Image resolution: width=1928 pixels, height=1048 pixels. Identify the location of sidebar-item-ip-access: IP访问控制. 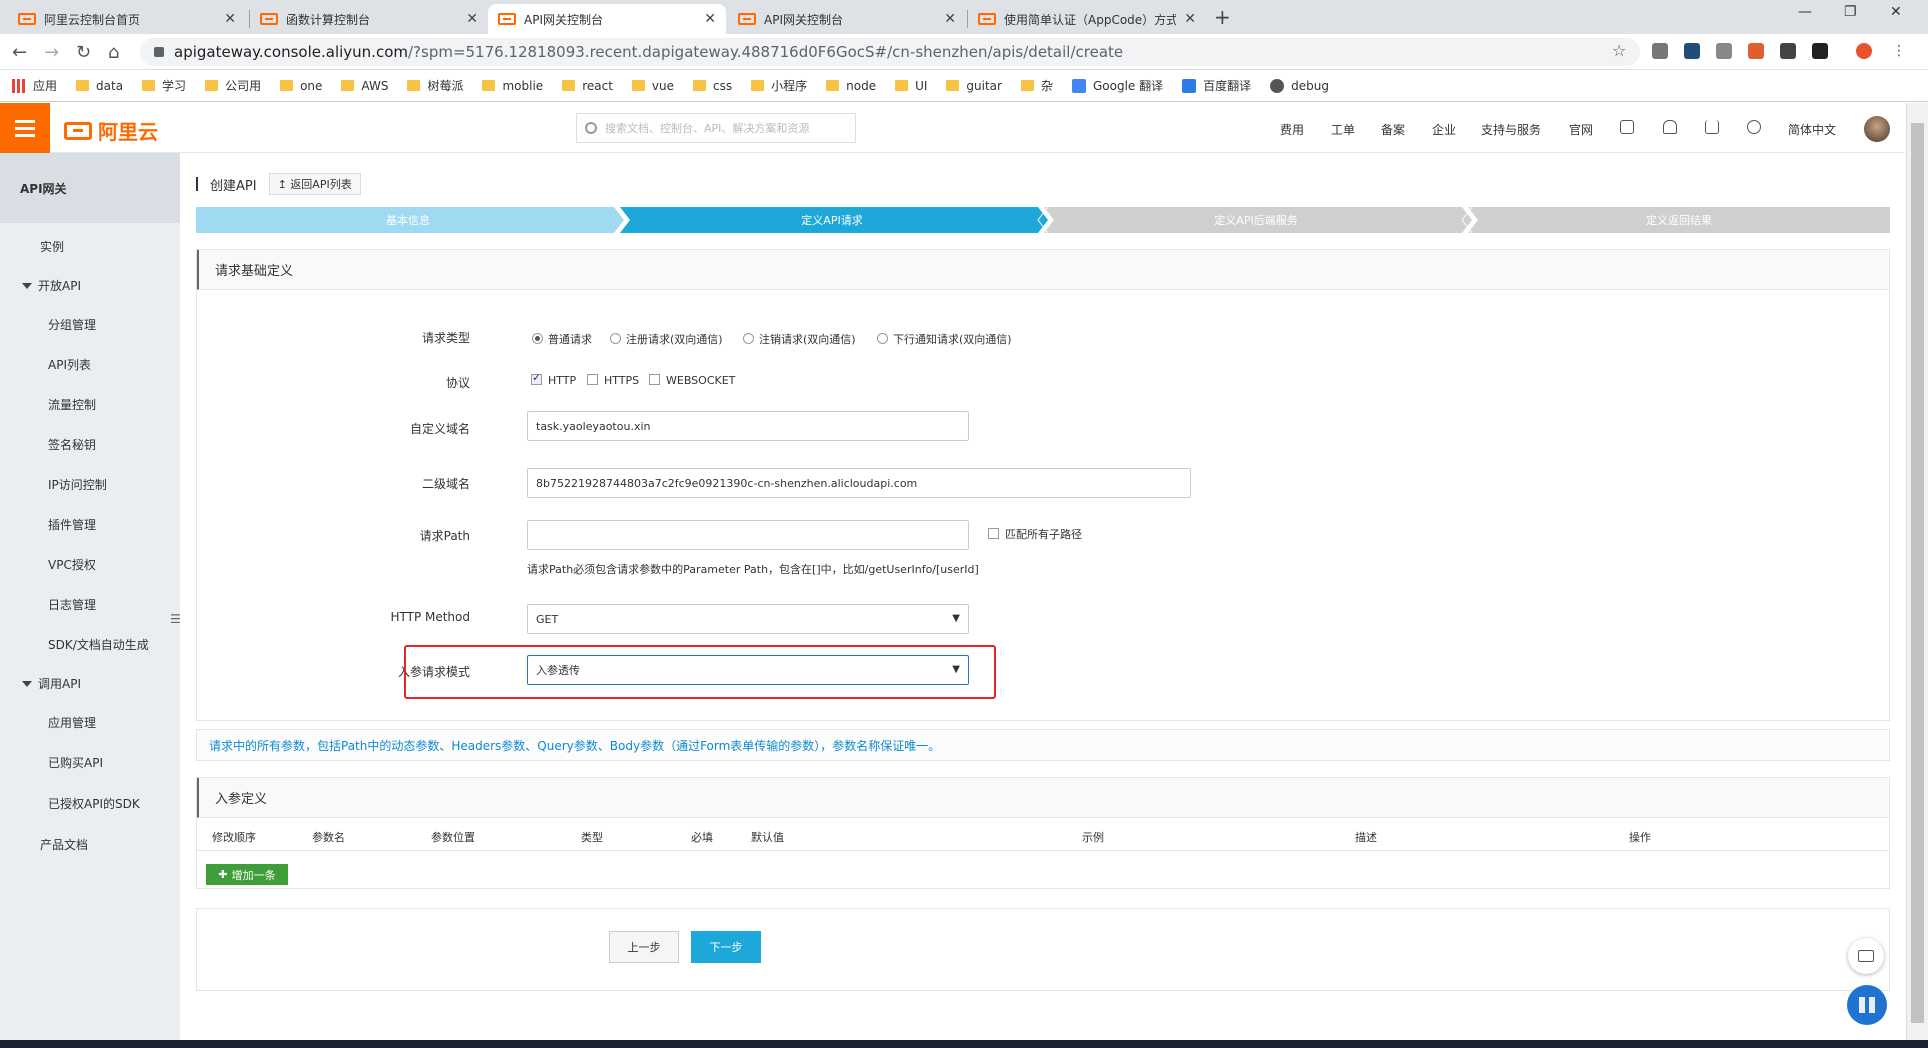
(77, 484).